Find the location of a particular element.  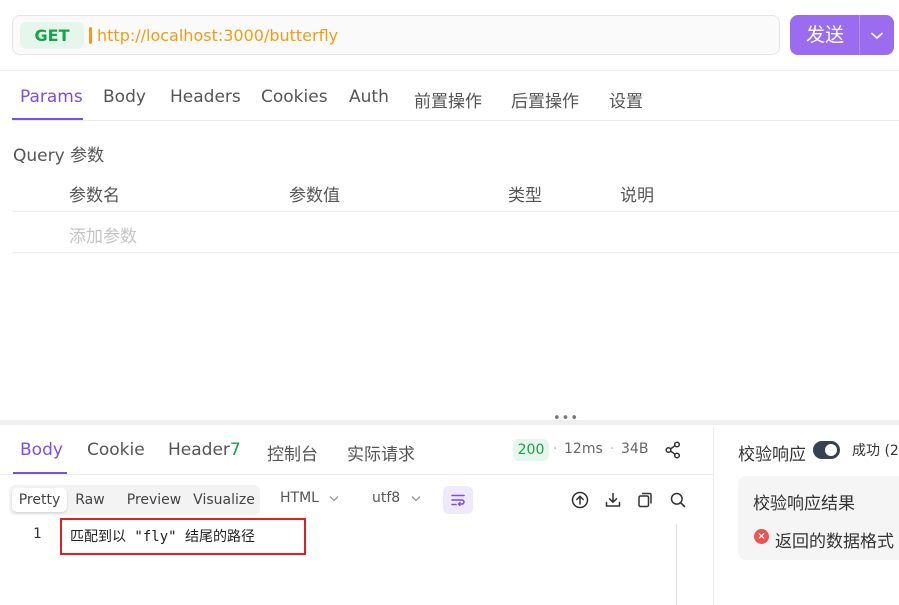

error-icon: × is located at coordinates (761, 536).